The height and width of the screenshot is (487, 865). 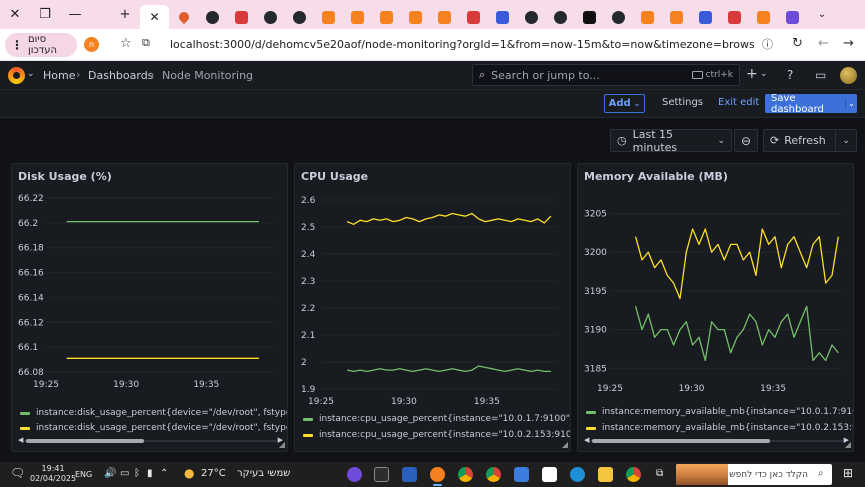 What do you see at coordinates (577, 474) in the screenshot?
I see `edge-icon` at bounding box center [577, 474].